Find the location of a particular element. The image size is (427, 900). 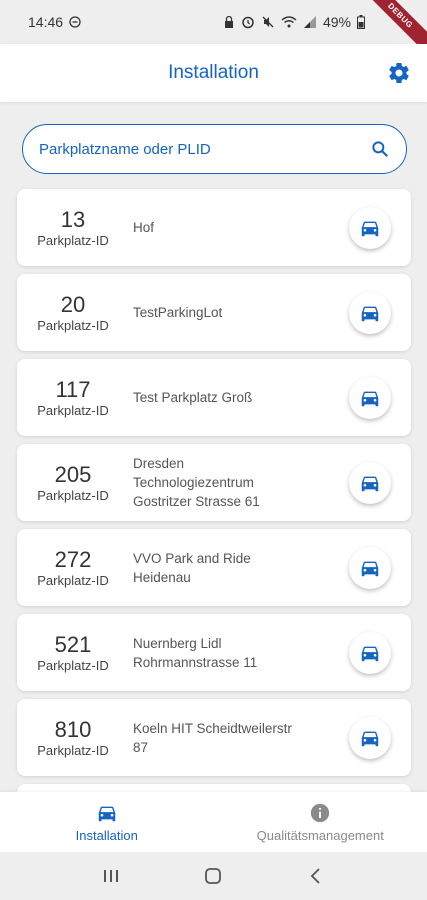

parking-lot-name: Hof is located at coordinates (144, 227).